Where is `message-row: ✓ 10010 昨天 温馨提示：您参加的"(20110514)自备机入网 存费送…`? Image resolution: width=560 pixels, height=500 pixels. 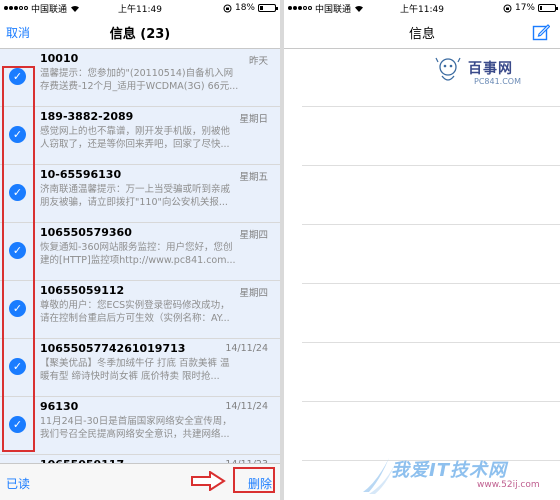 message-row: ✓ 10010 昨天 温馨提示：您参加的"(20110514)自备机入网 存费送… is located at coordinates (140, 78).